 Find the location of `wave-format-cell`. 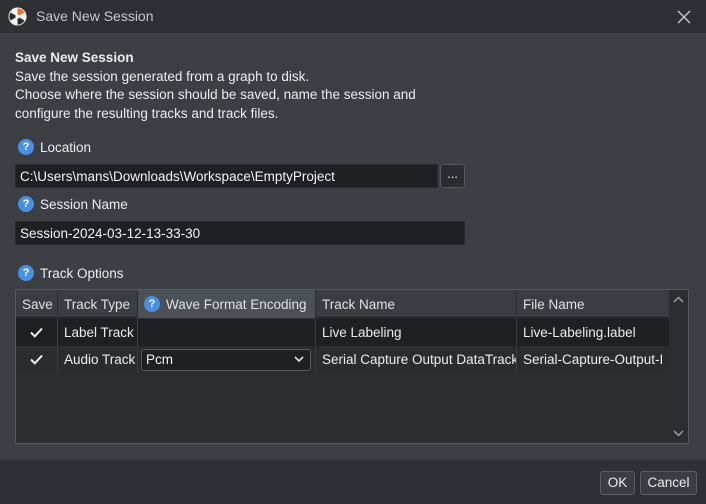

wave-format-cell is located at coordinates (227, 332).